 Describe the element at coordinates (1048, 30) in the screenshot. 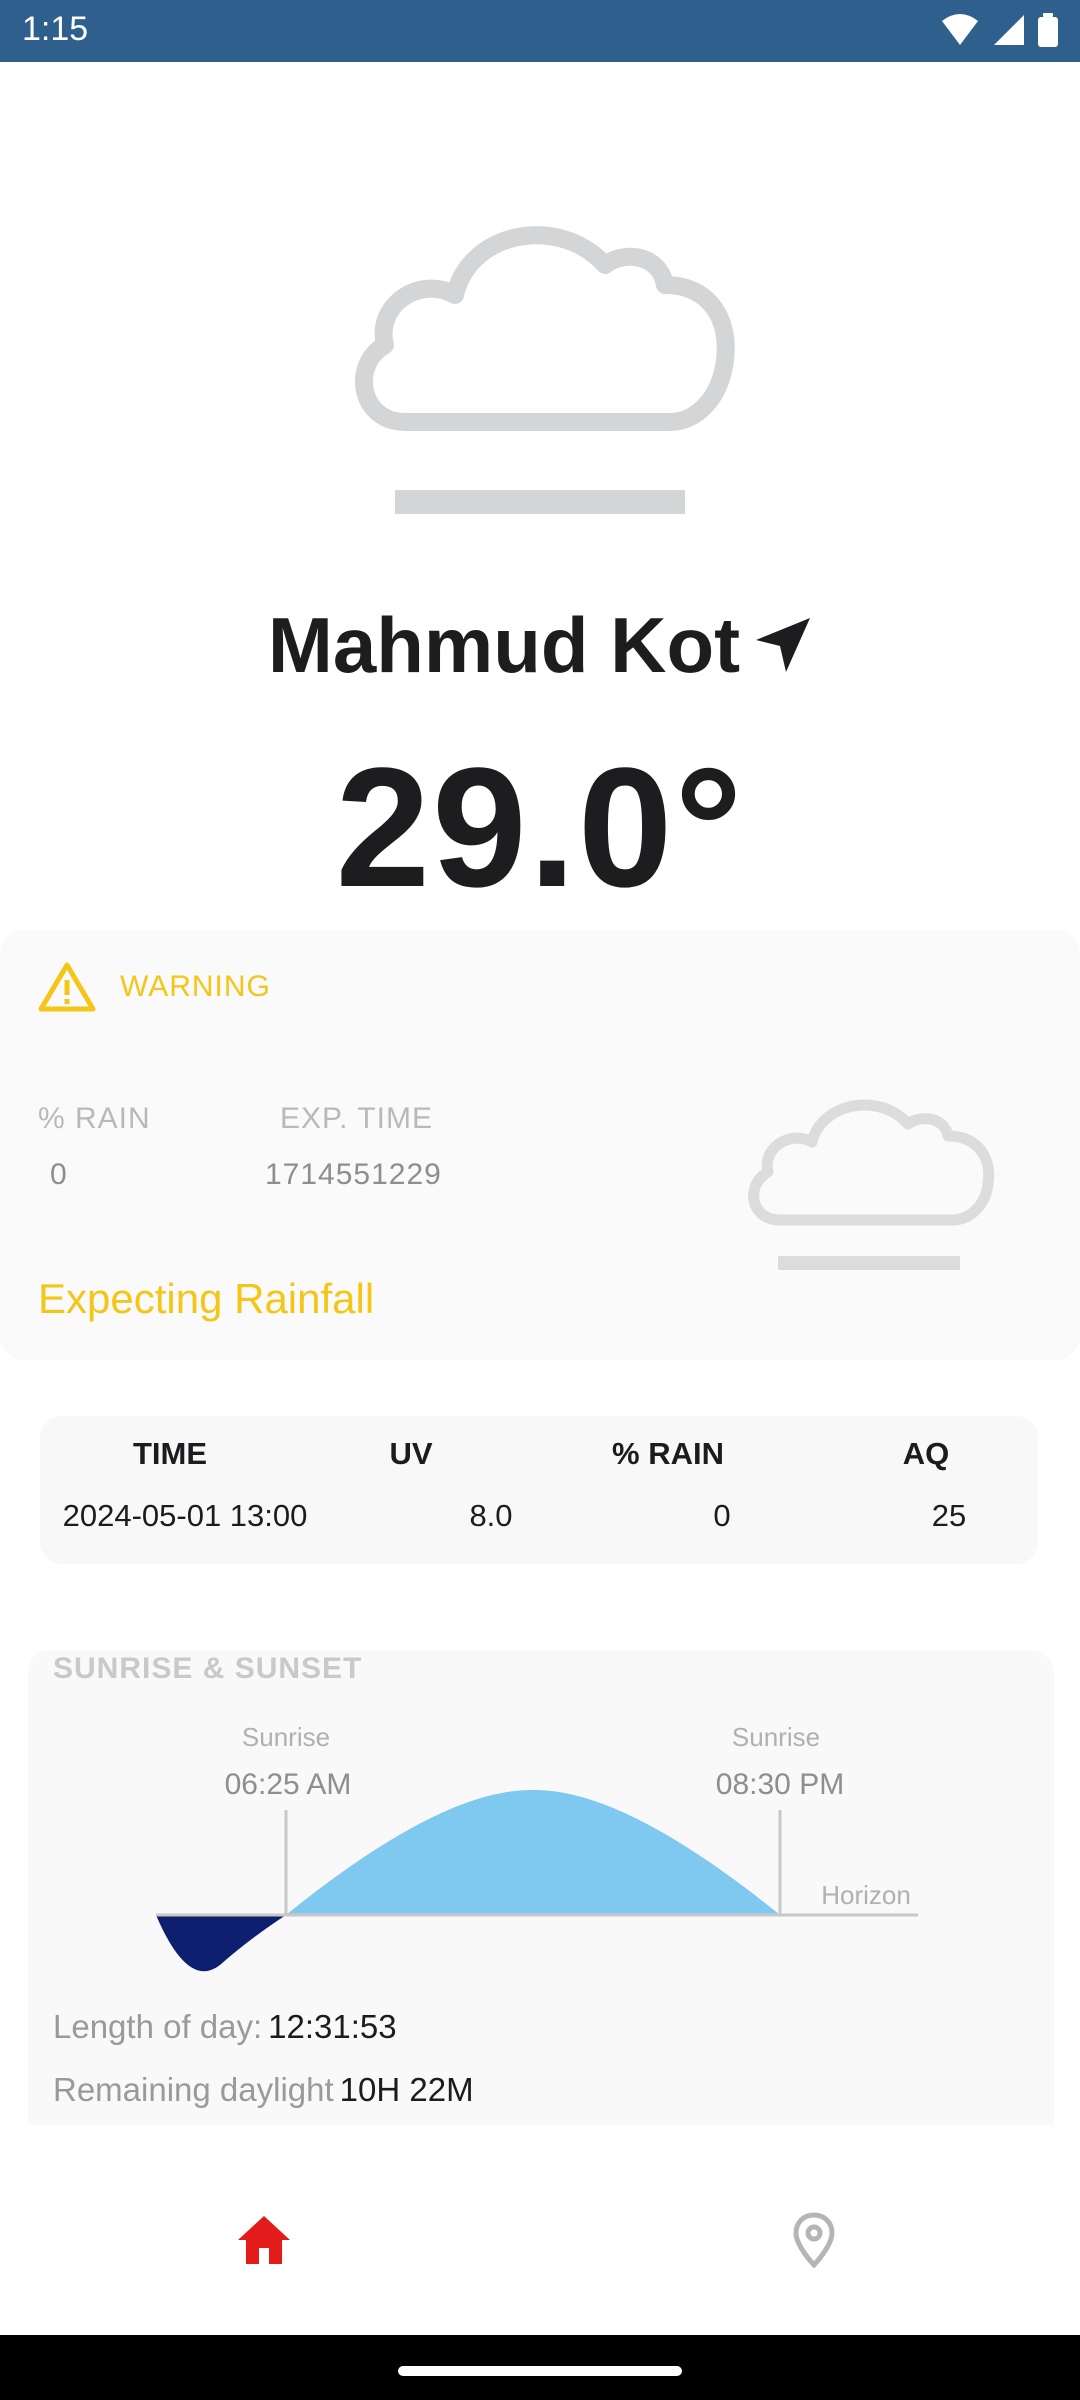

I see `battery-icon` at that location.